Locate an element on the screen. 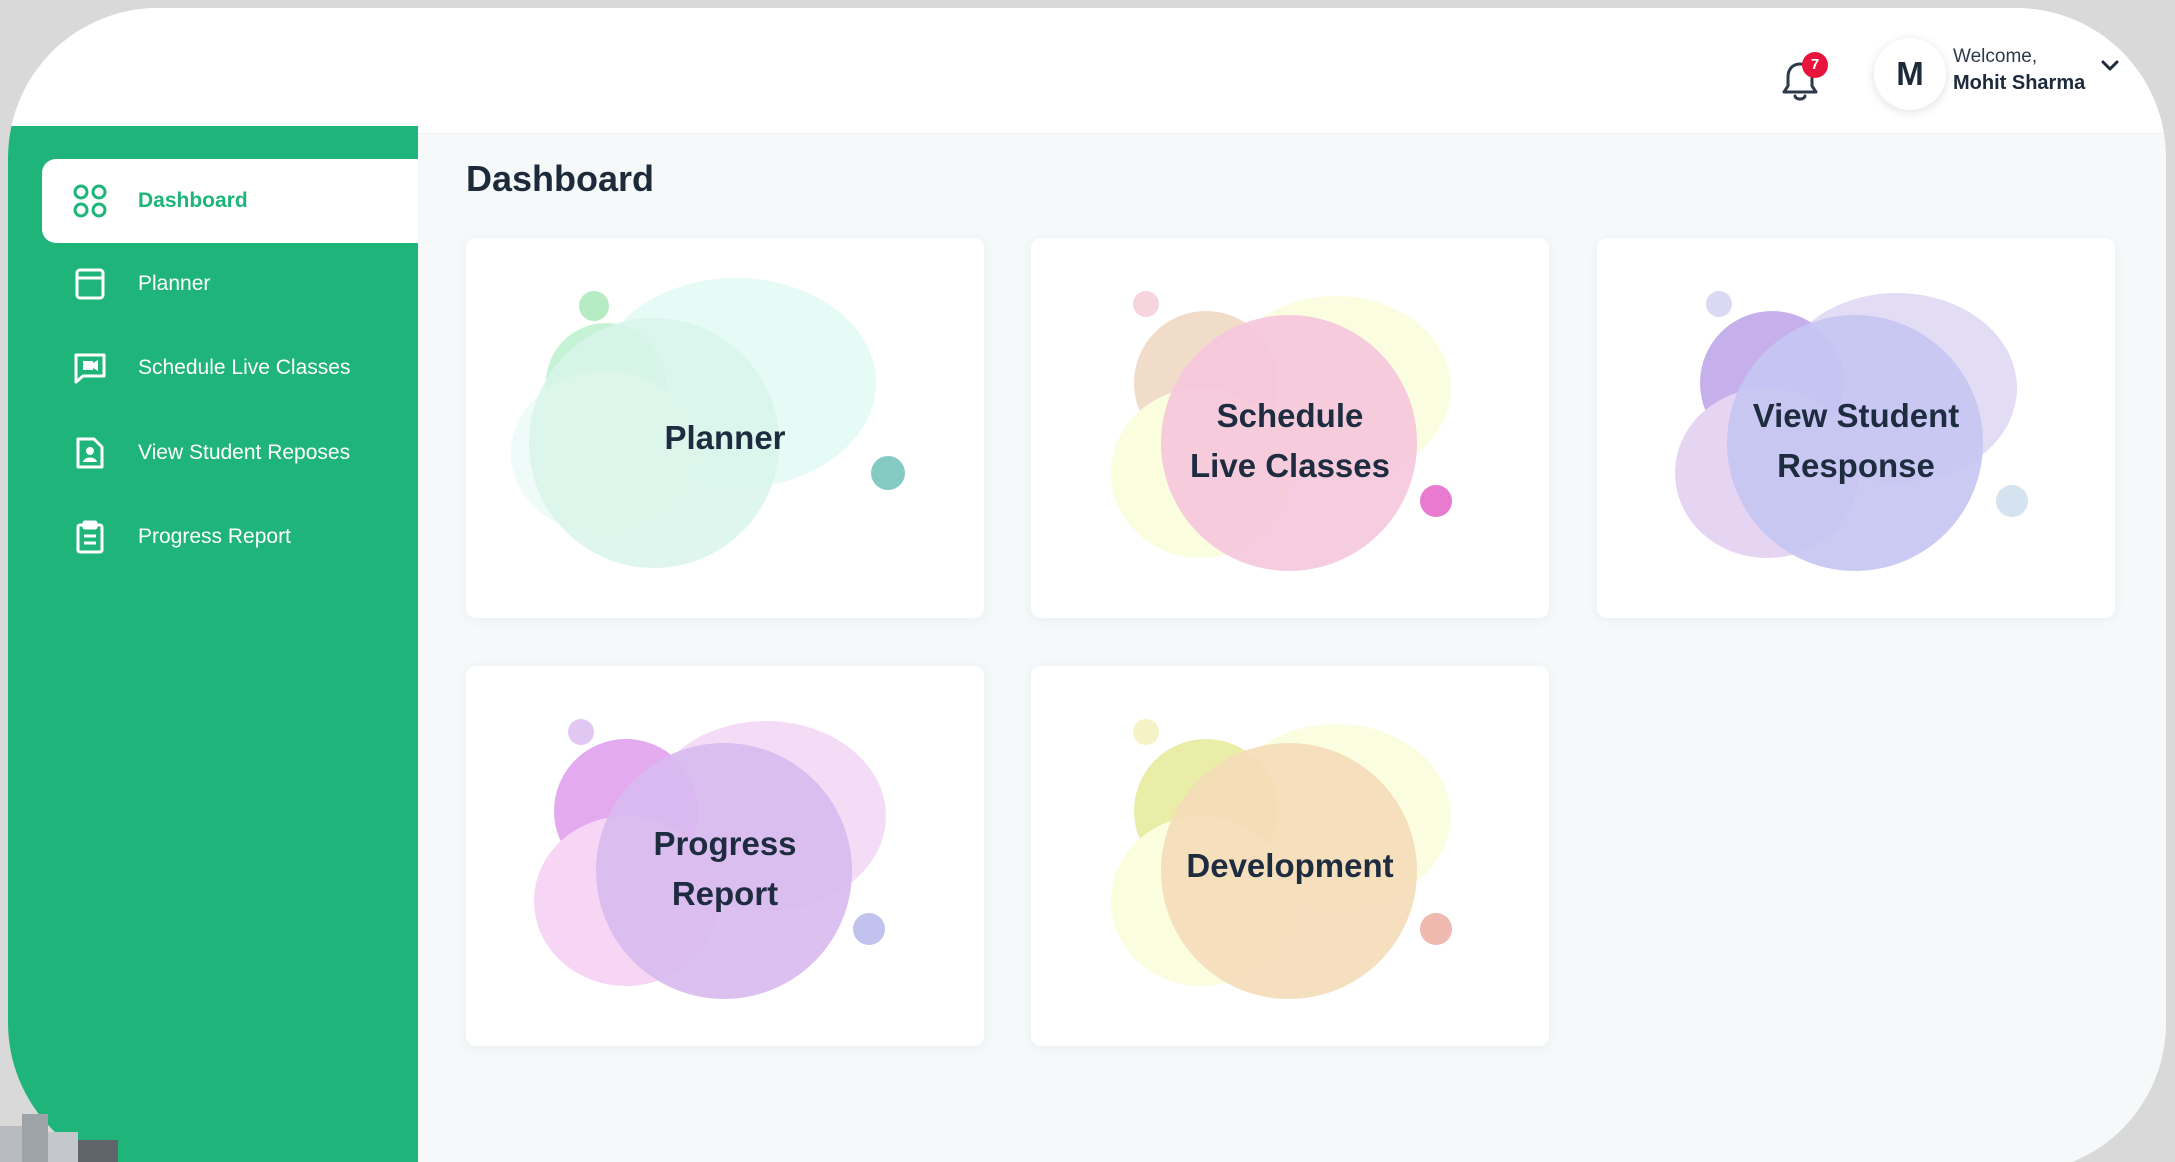 This screenshot has width=2175, height=1162. notification-badge: 7 is located at coordinates (1815, 65).